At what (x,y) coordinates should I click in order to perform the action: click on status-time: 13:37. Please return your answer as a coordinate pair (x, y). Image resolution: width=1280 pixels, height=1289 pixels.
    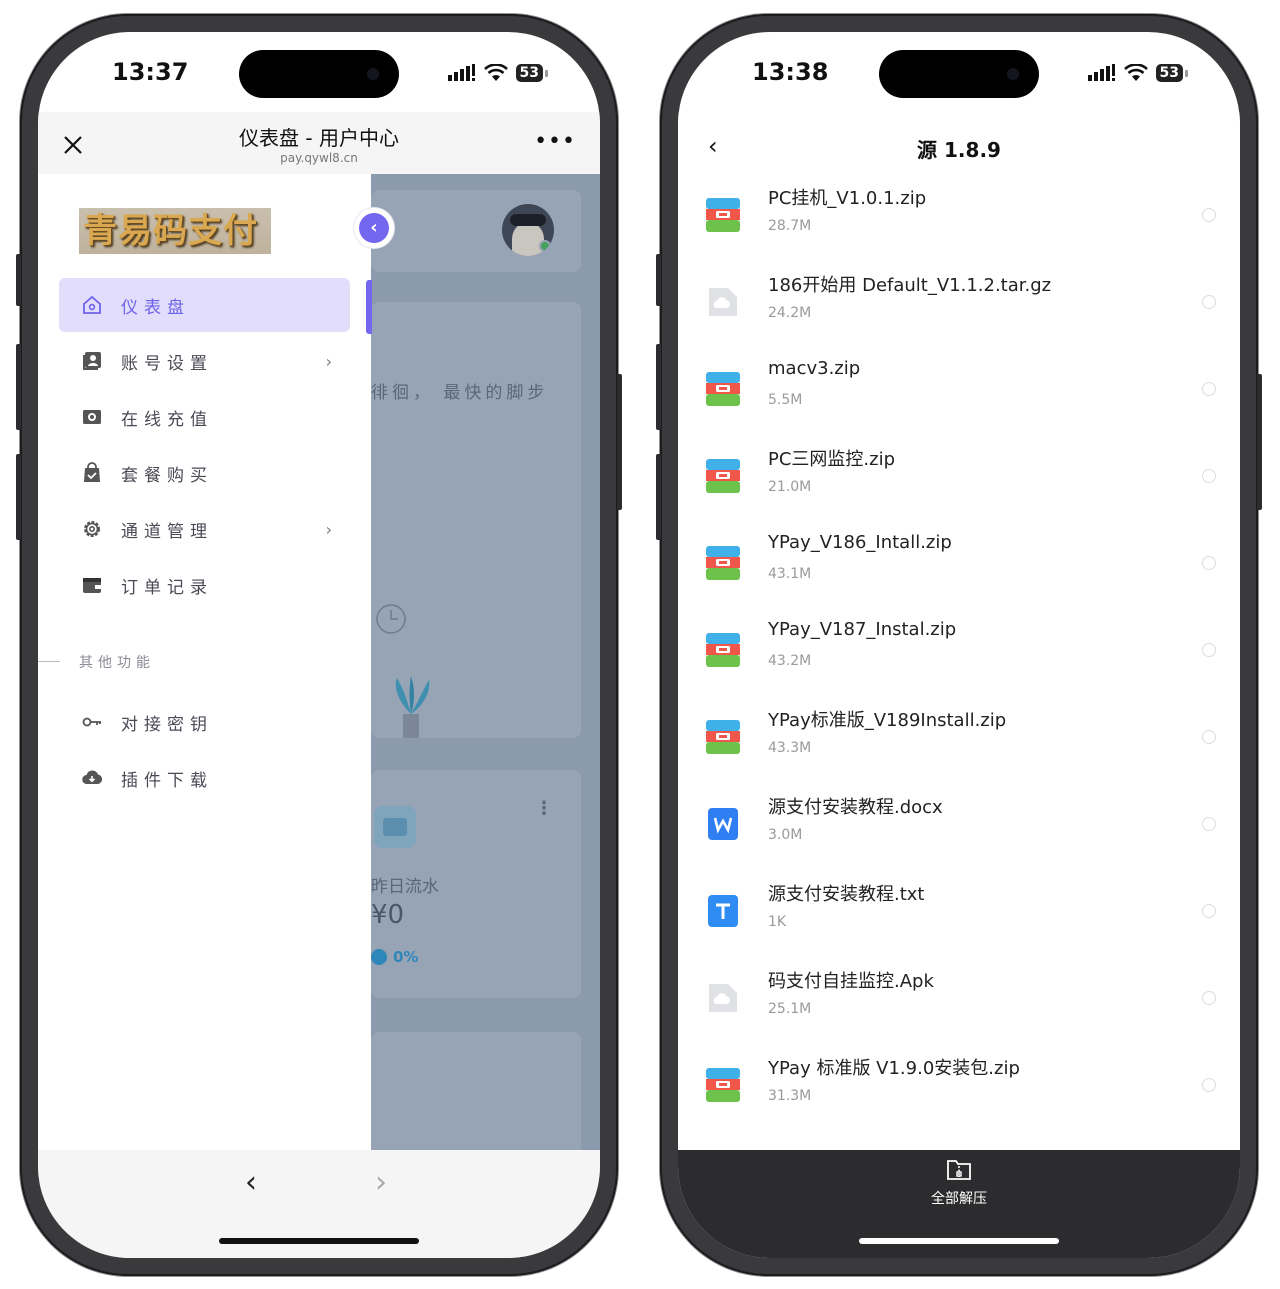
    Looking at the image, I should click on (150, 72).